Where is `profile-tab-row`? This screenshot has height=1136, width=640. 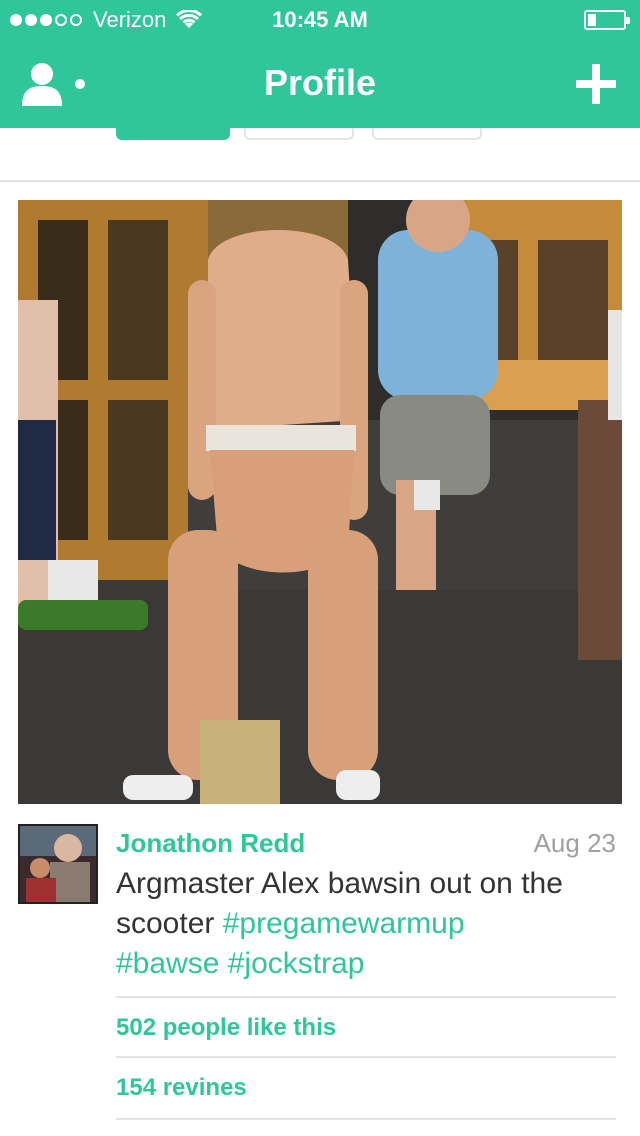
profile-tab-row is located at coordinates (320, 155).